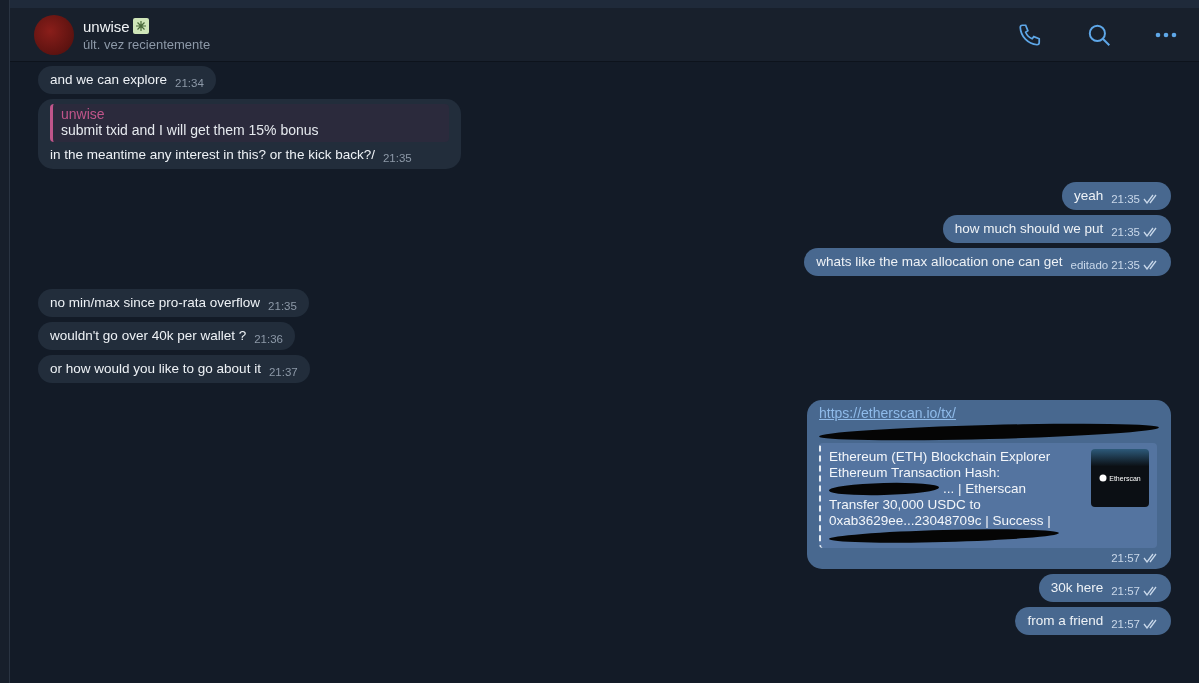 The height and width of the screenshot is (683, 1199). Describe the element at coordinates (1077, 588) in the screenshot. I see `message-text: 30k here` at that location.